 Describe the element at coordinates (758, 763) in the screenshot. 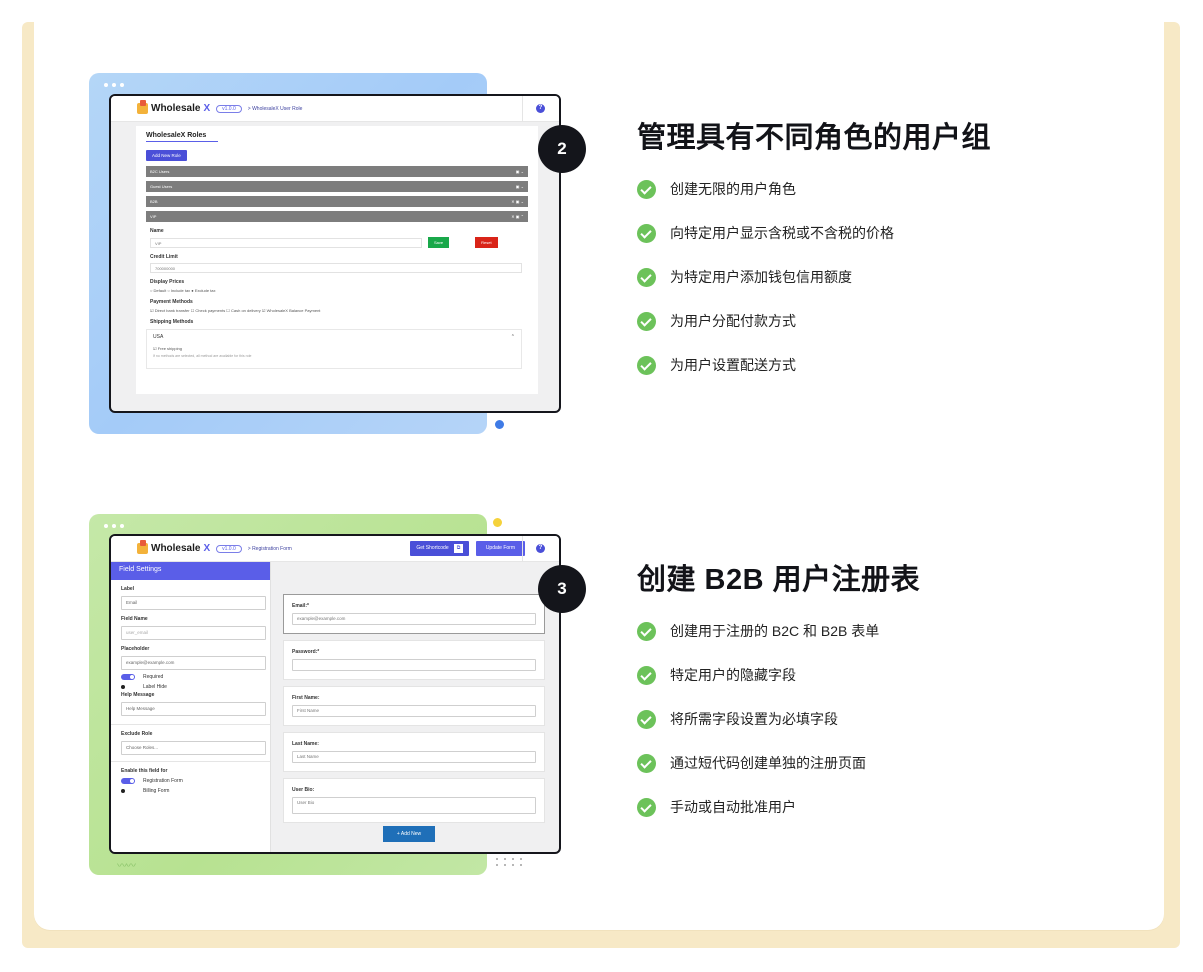

I see `list-item: 通过短代码创建单独的注册页面` at that location.